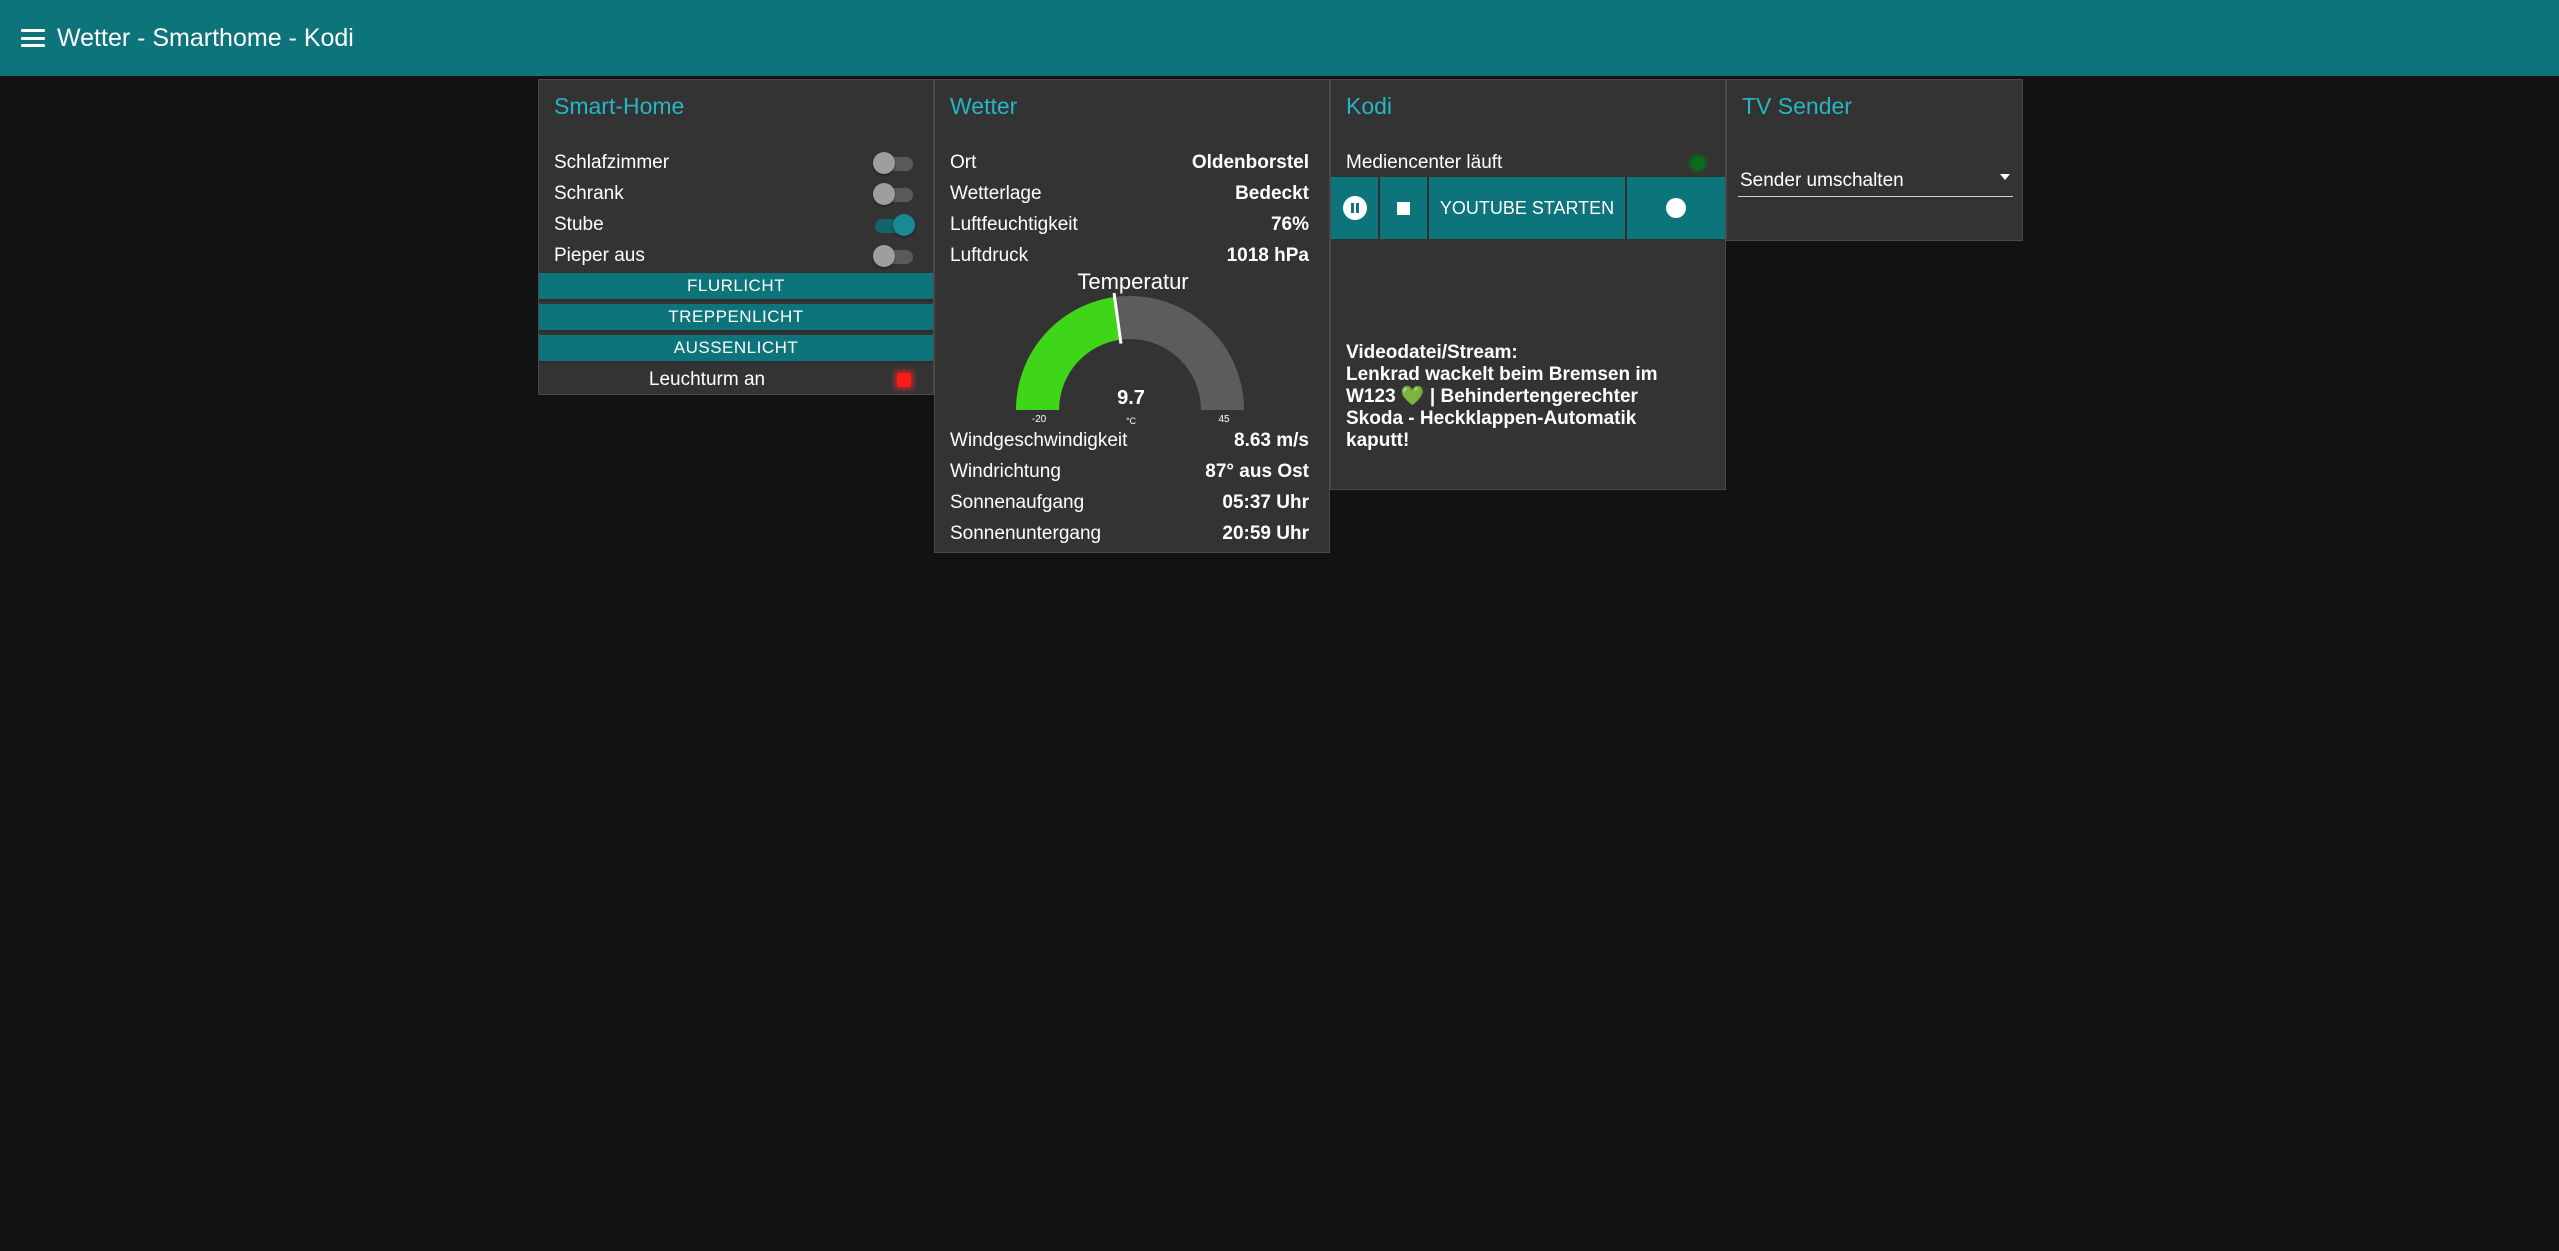 This screenshot has height=1251, width=2559. I want to click on weather-row: Luftfeuchtigkeit 76%, so click(1129, 224).